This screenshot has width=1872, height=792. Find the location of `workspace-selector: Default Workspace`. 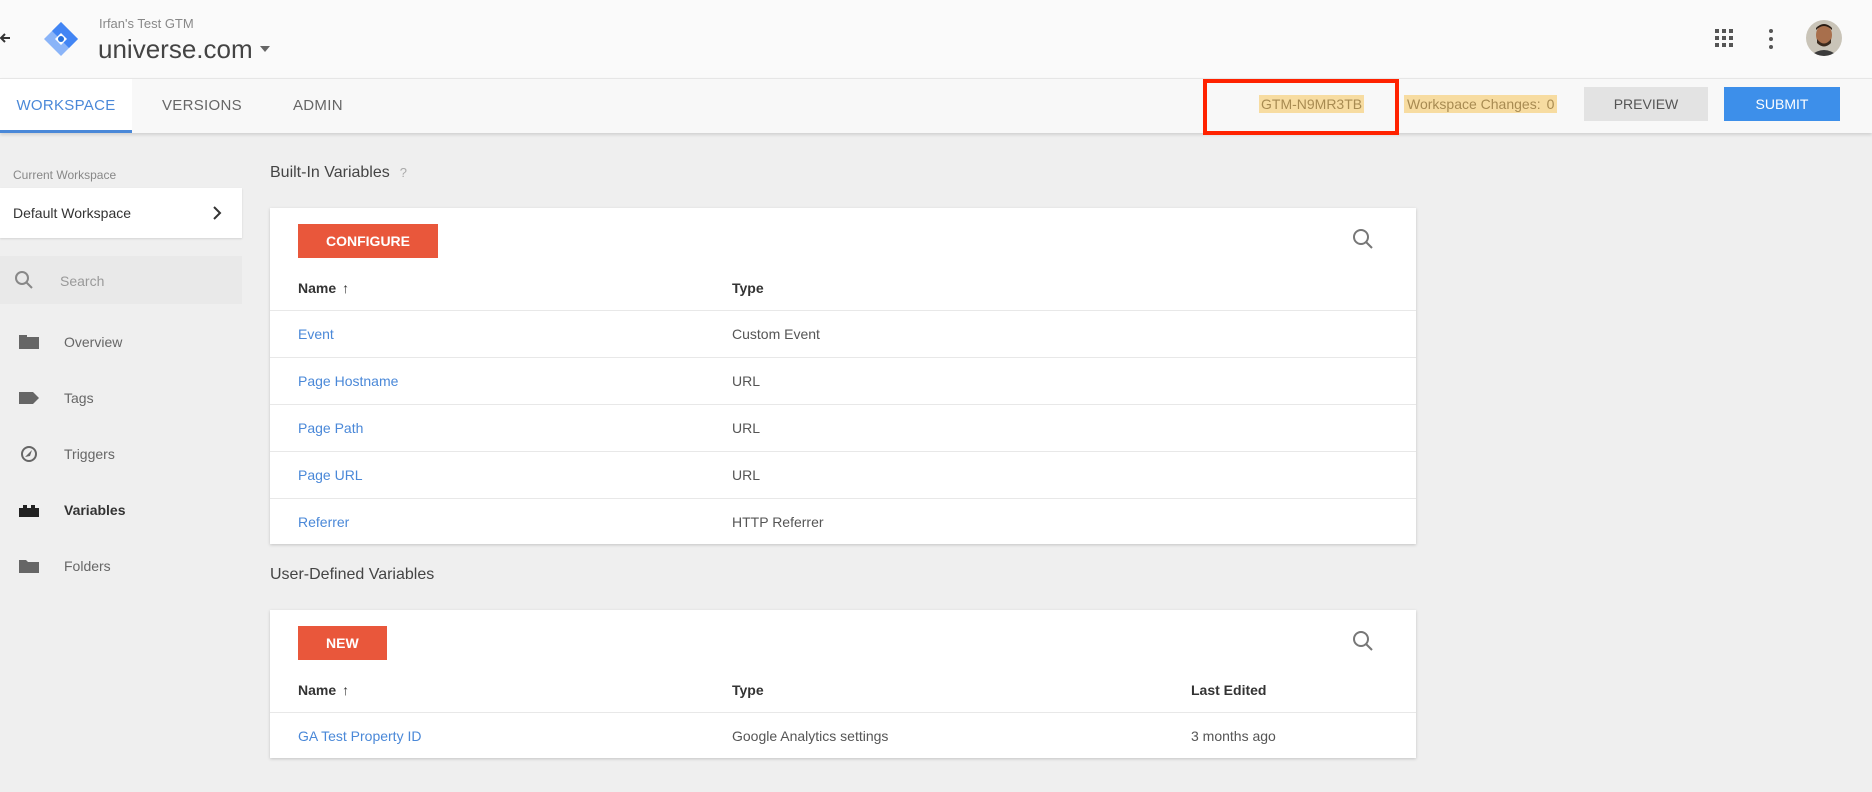

workspace-selector: Default Workspace is located at coordinates (121, 213).